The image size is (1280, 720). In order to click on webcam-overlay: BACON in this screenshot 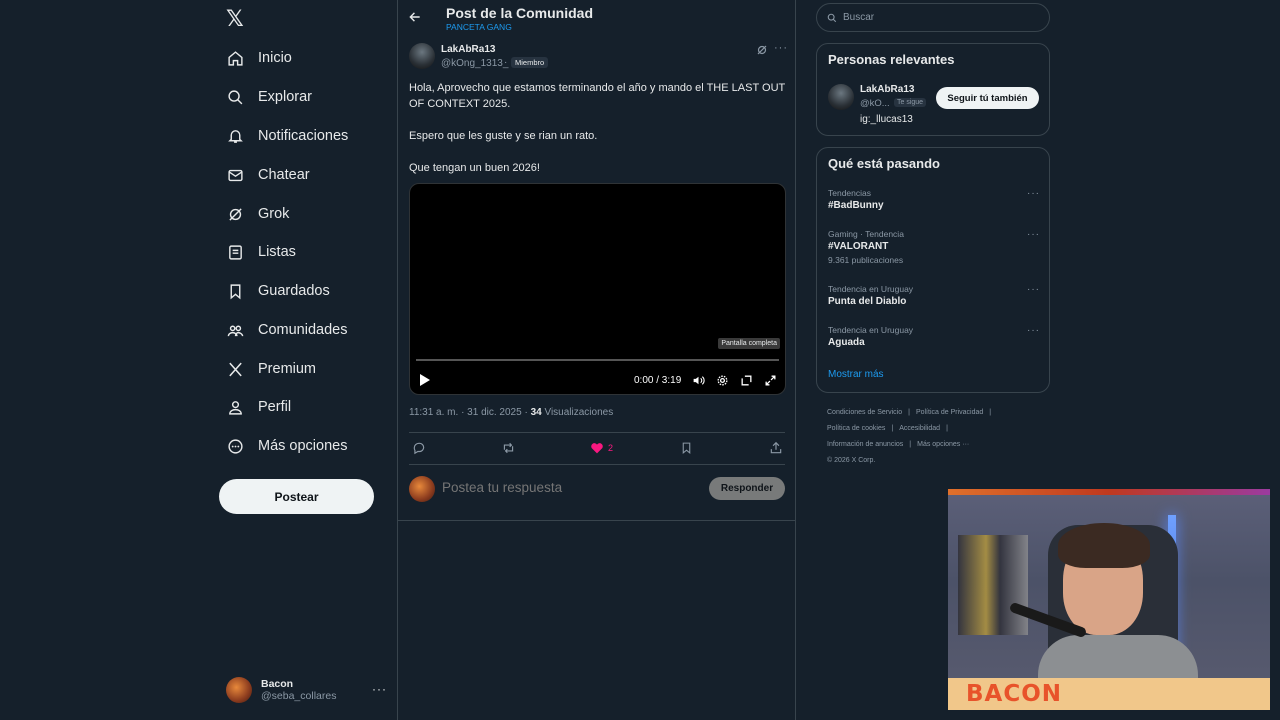, I will do `click(1109, 599)`.